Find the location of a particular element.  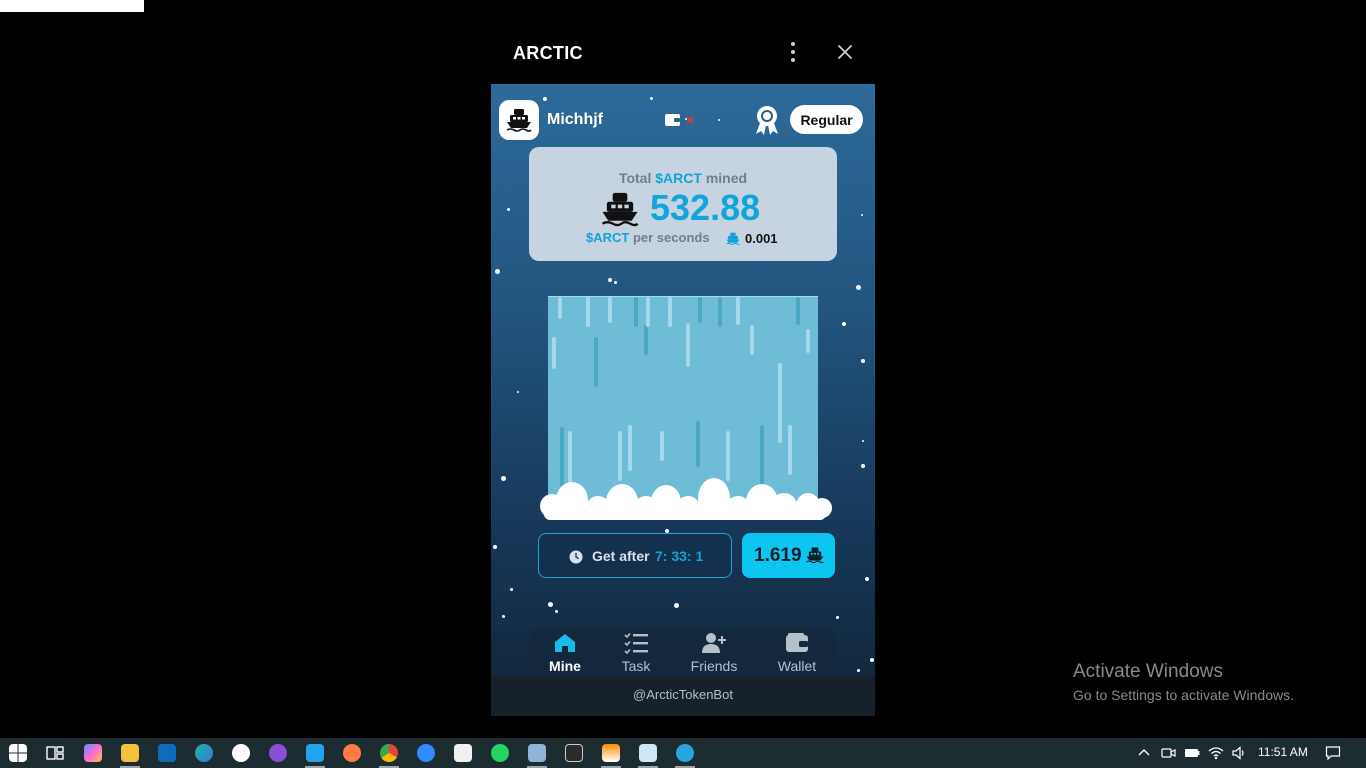

github-desktop-icon is located at coordinates (278, 753).